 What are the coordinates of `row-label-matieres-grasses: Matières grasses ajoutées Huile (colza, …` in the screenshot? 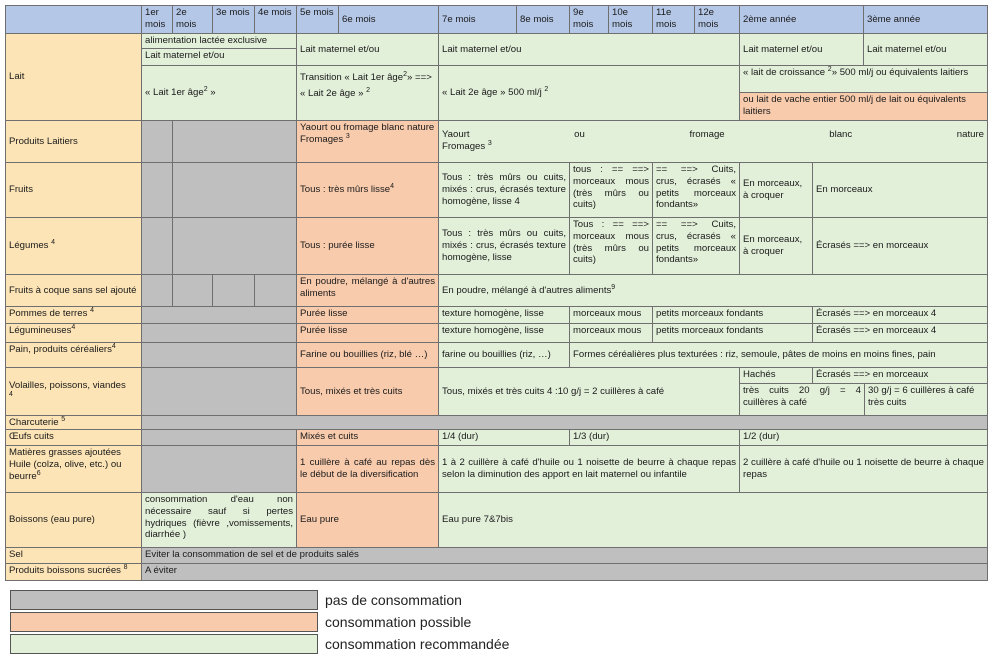 It's located at (73, 469).